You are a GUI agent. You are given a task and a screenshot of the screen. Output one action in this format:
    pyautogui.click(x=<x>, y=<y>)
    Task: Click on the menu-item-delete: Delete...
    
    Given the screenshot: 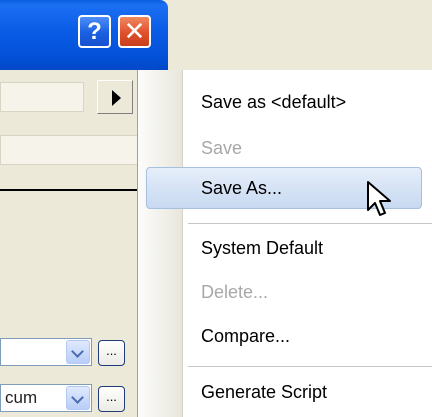 What is the action you would take?
    pyautogui.click(x=234, y=292)
    